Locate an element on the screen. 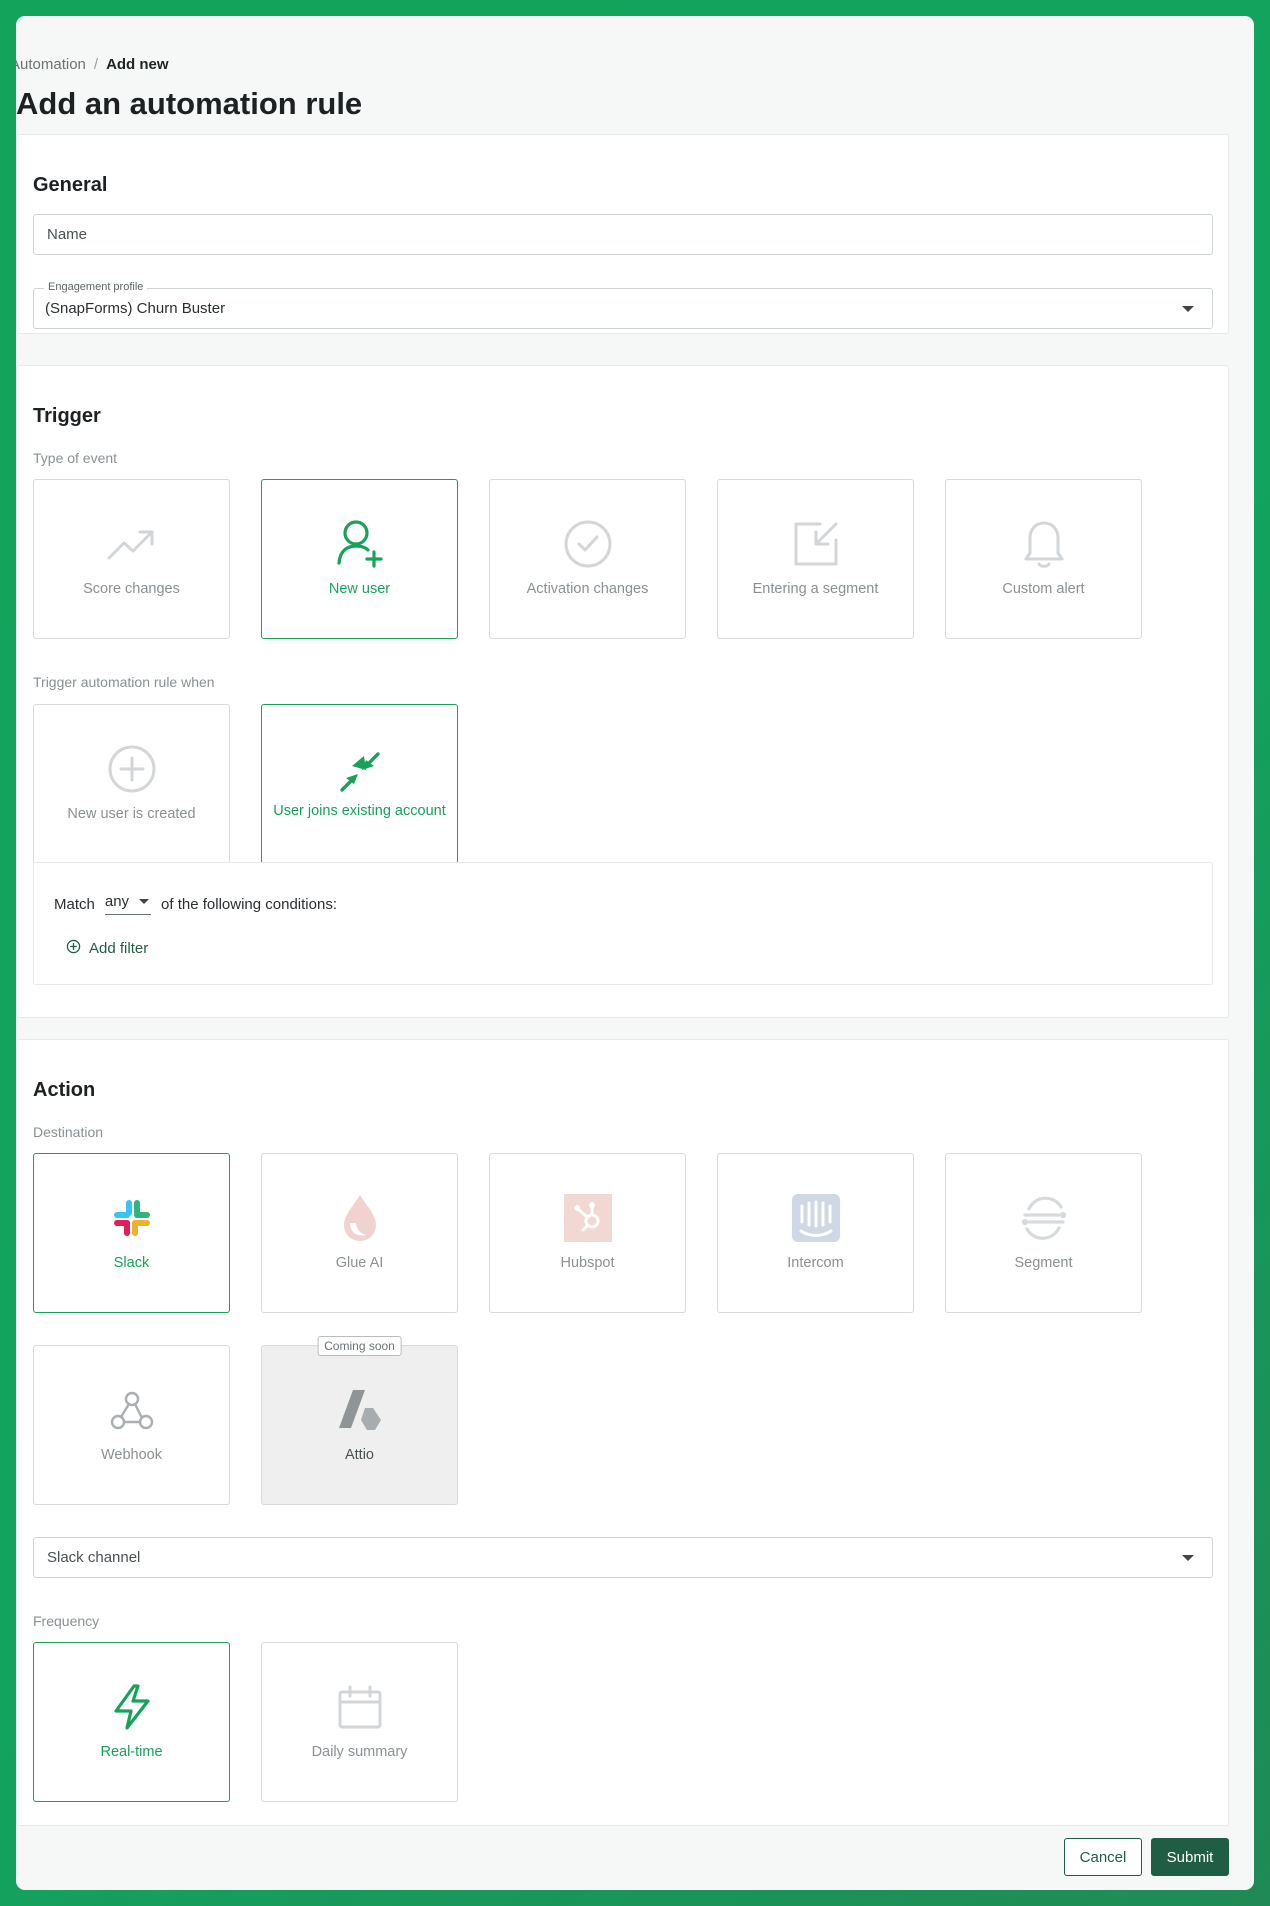 Image resolution: width=1270 pixels, height=1906 pixels. tile-label: New user is located at coordinates (359, 589).